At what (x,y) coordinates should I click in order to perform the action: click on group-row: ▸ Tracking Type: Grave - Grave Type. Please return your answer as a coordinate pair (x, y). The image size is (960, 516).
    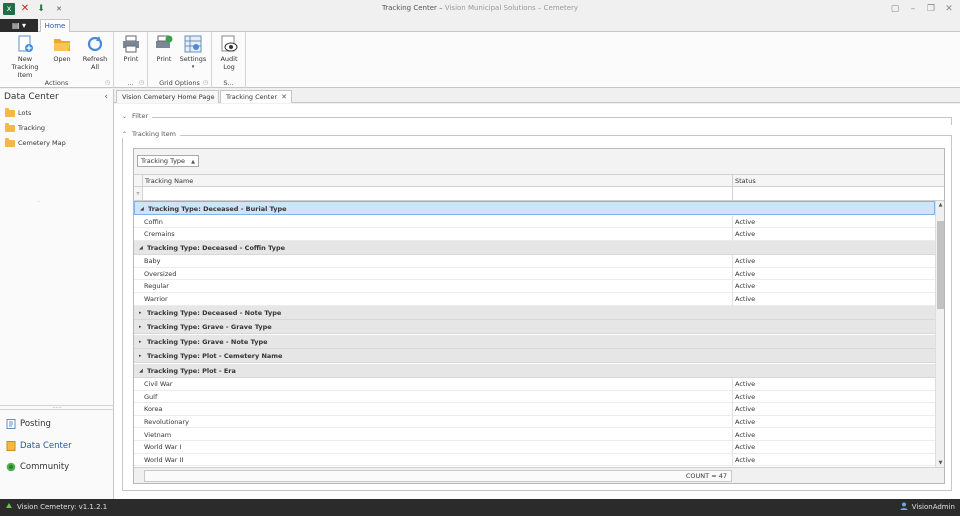
    Looking at the image, I should click on (534, 327).